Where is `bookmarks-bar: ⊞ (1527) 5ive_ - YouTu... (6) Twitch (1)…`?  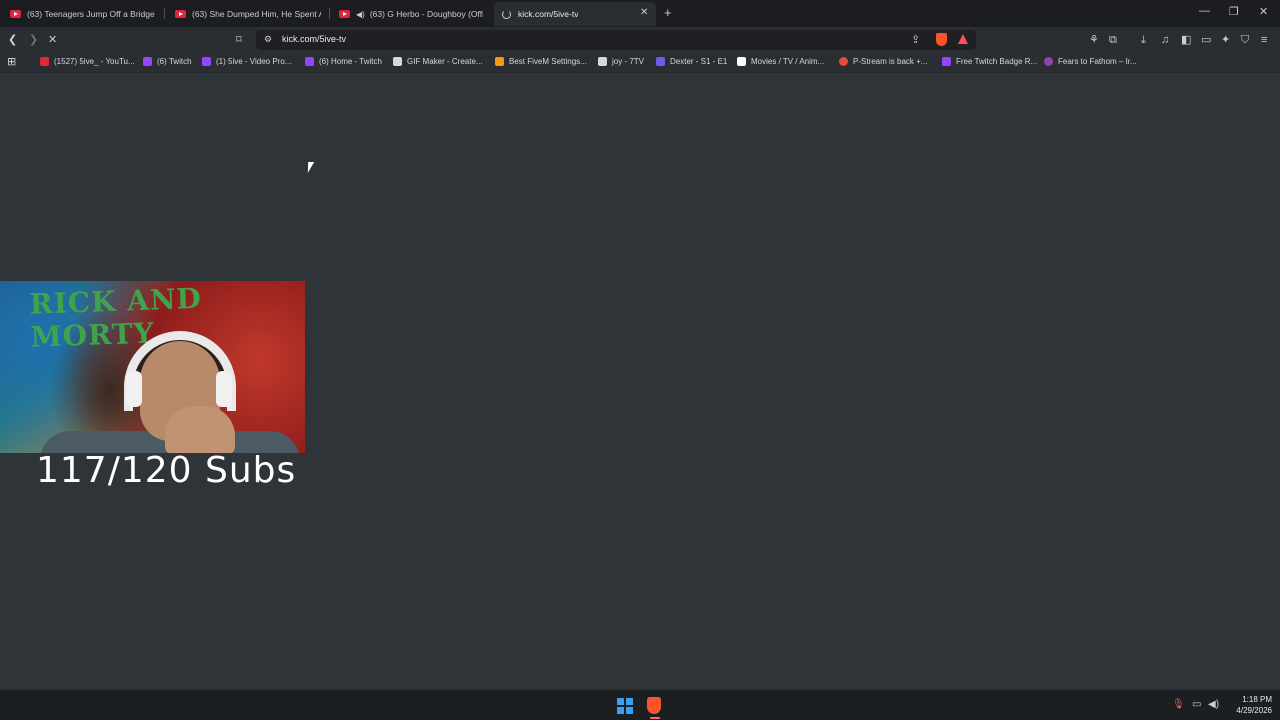 bookmarks-bar: ⊞ (1527) 5ive_ - YouTu... (6) Twitch (1)… is located at coordinates (640, 63).